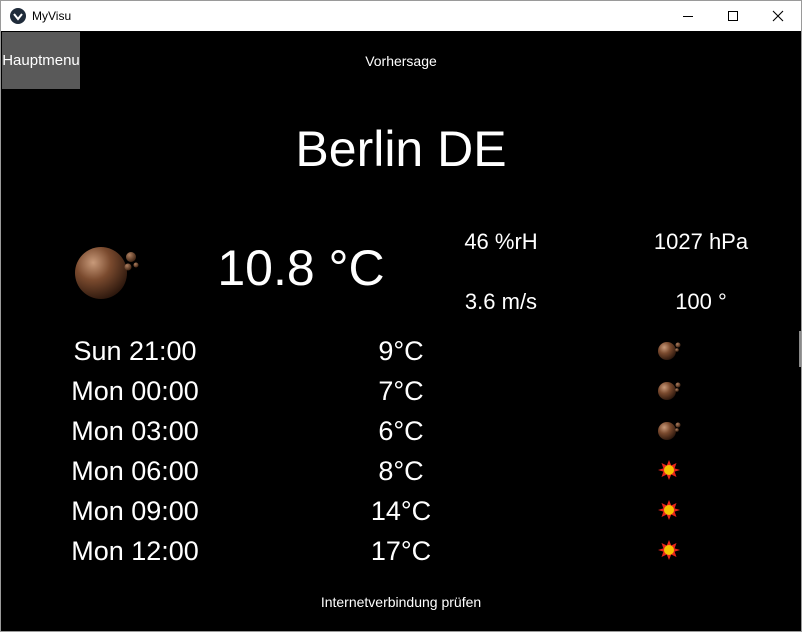 The height and width of the screenshot is (632, 802). I want to click on forecast-row: Mon 09:00 14°C, so click(401, 511).